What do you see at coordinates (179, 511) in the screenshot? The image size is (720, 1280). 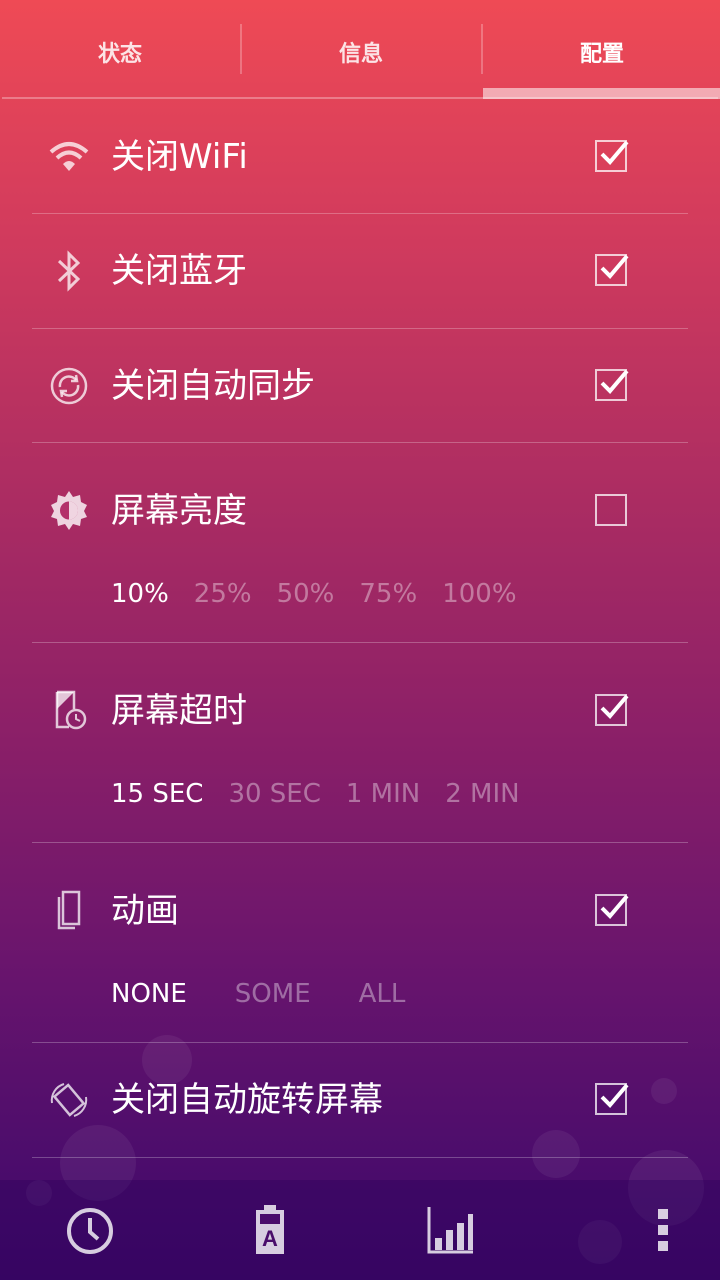 I see `setting-label: 屏幕亮度` at bounding box center [179, 511].